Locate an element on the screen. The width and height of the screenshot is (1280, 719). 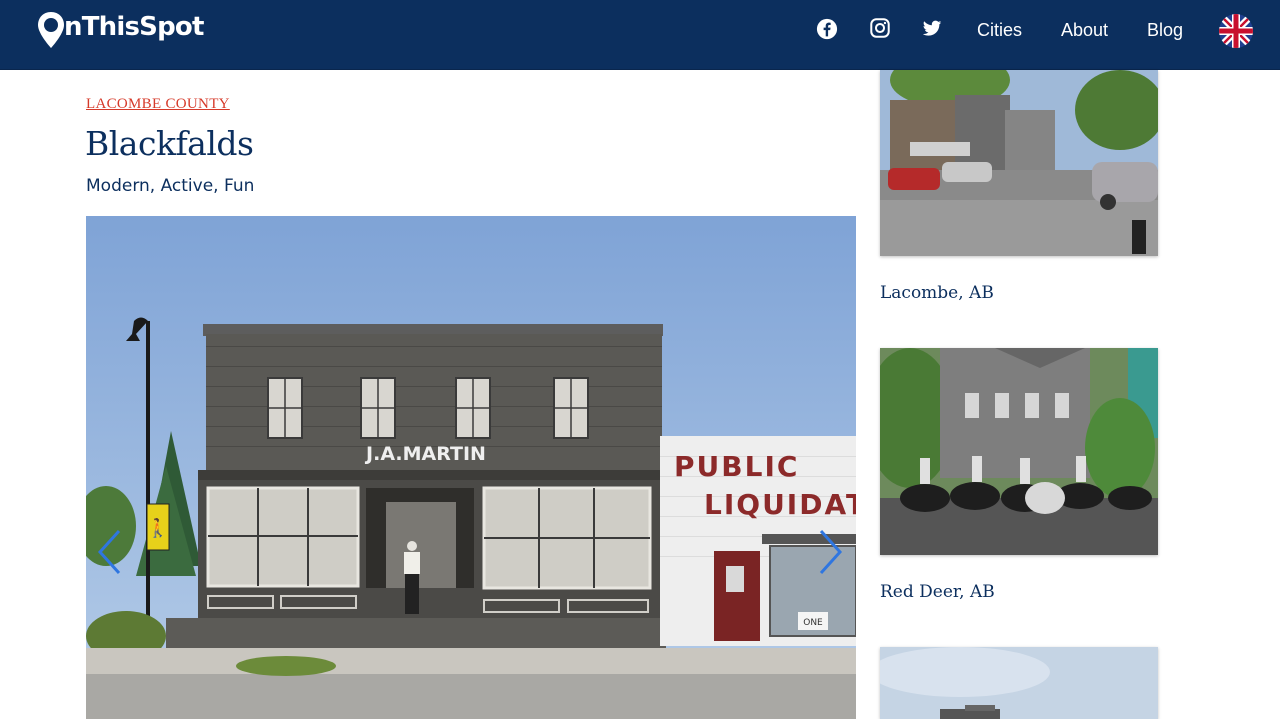
store-sign: J.A.MARTIN is located at coordinates (425, 454).